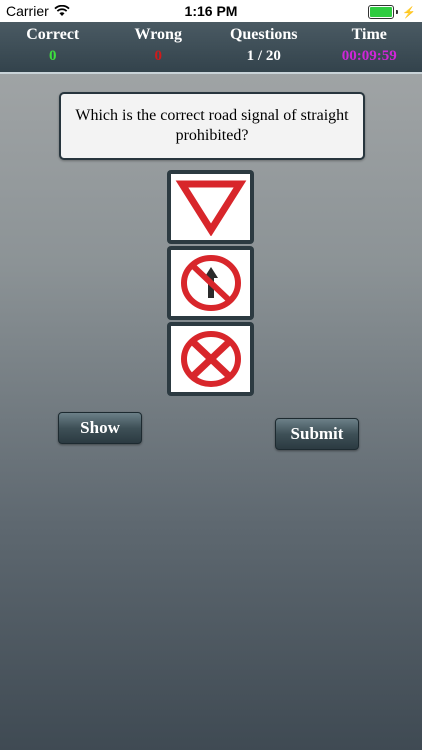  I want to click on no-stopping-sign-icon, so click(210, 359).